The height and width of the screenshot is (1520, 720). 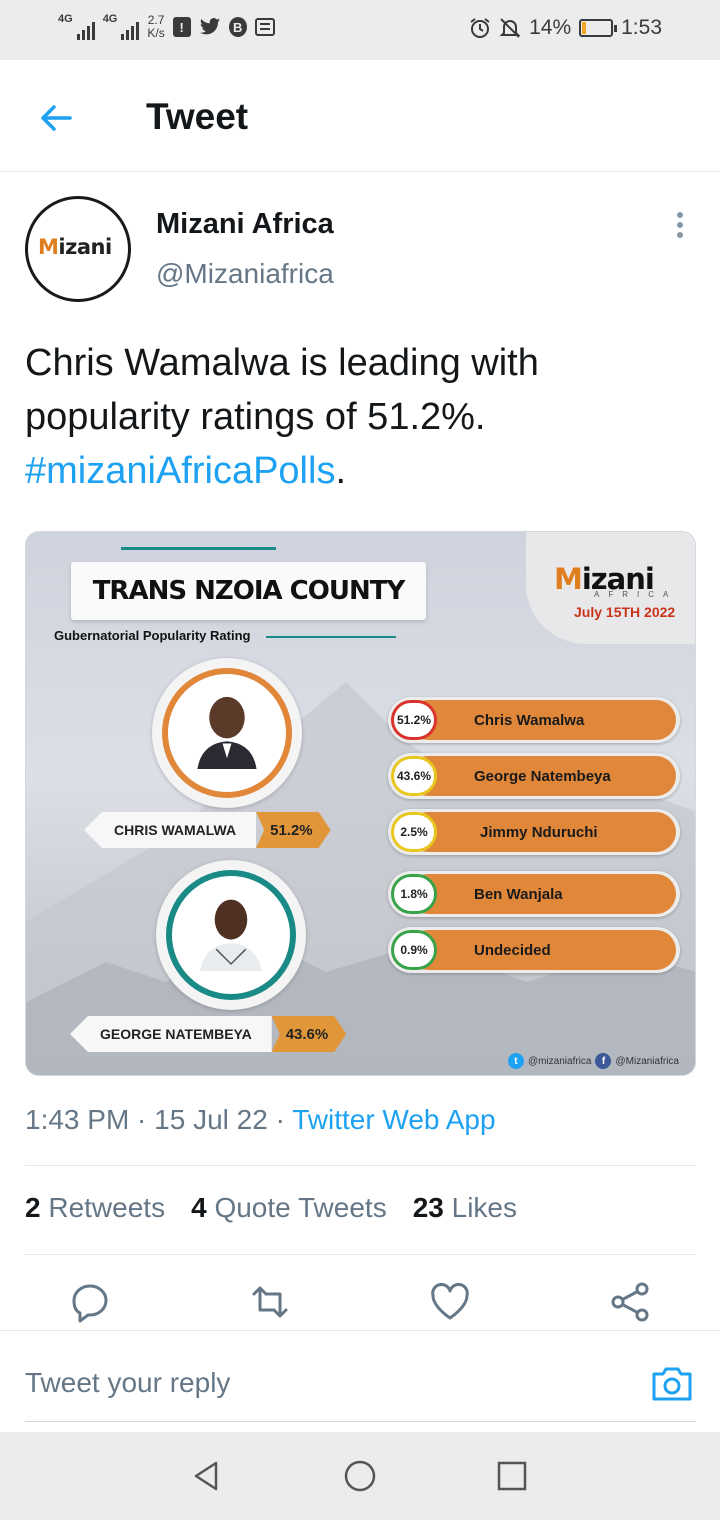 What do you see at coordinates (95, 1208) in the screenshot?
I see `retweets-stat: 2 Retweets` at bounding box center [95, 1208].